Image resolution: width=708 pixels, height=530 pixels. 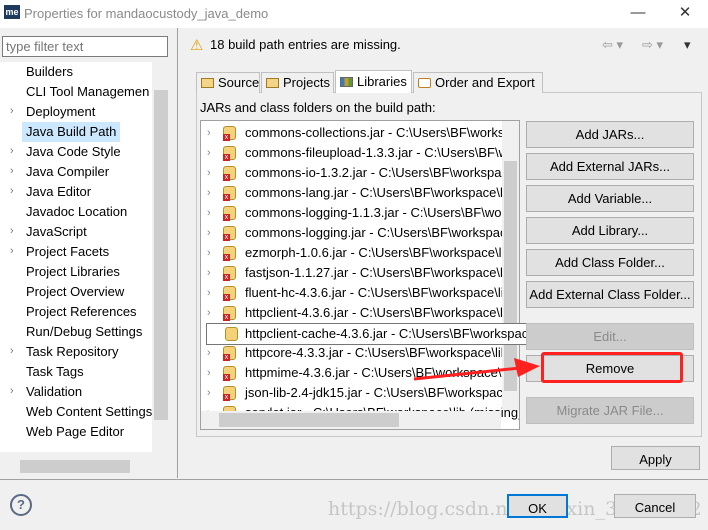 What do you see at coordinates (612, 45) in the screenshot?
I see `back-icon: ⇦ ▾` at bounding box center [612, 45].